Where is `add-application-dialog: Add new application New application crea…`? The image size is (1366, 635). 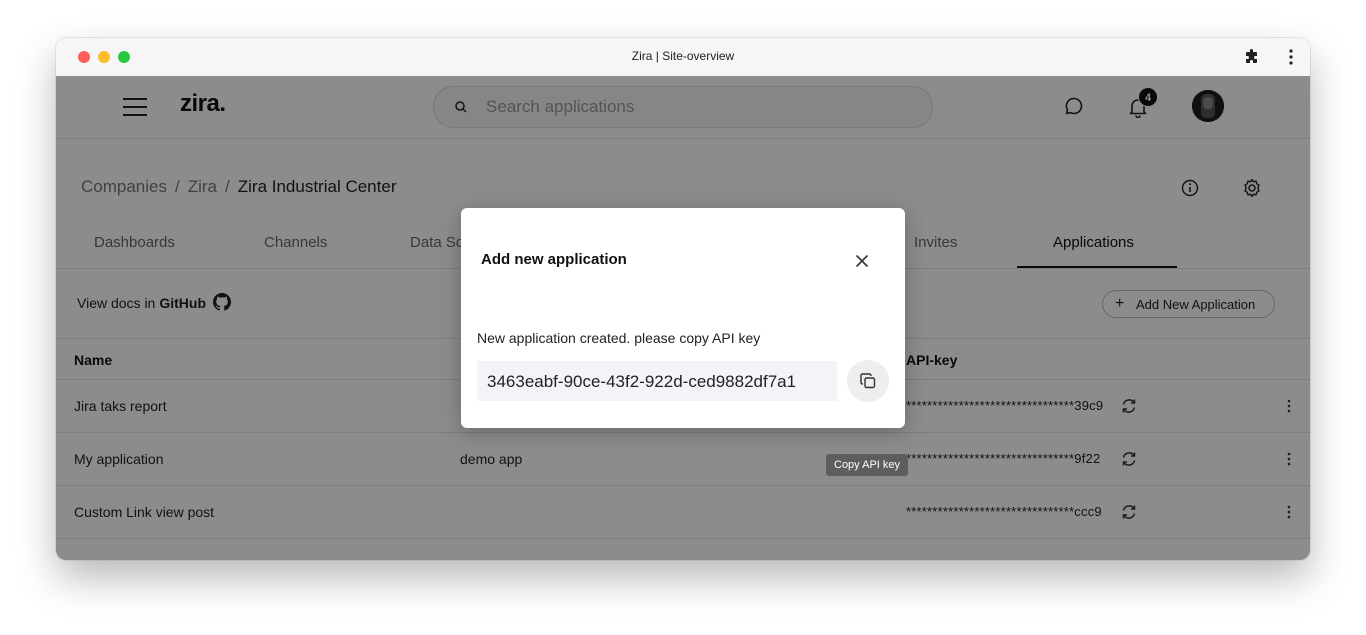 add-application-dialog: Add new application New application crea… is located at coordinates (683, 318).